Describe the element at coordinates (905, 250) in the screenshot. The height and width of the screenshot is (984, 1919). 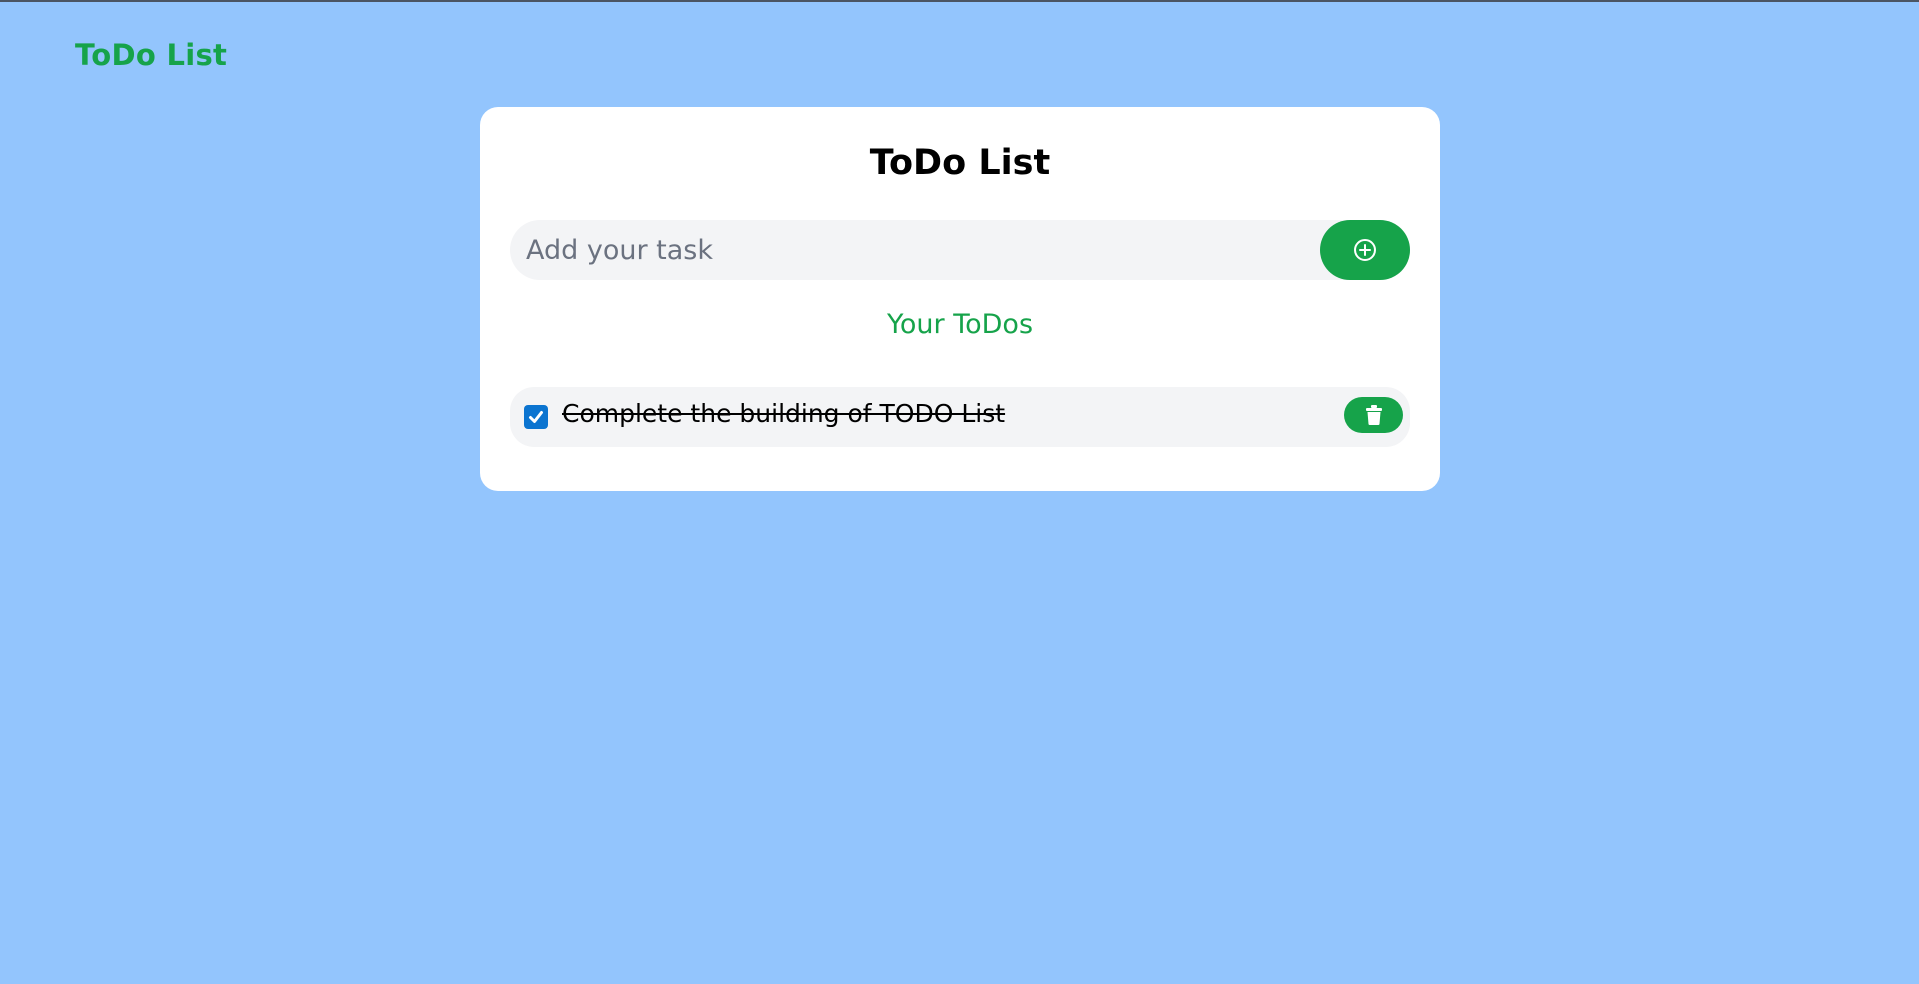
I see `task-input` at that location.